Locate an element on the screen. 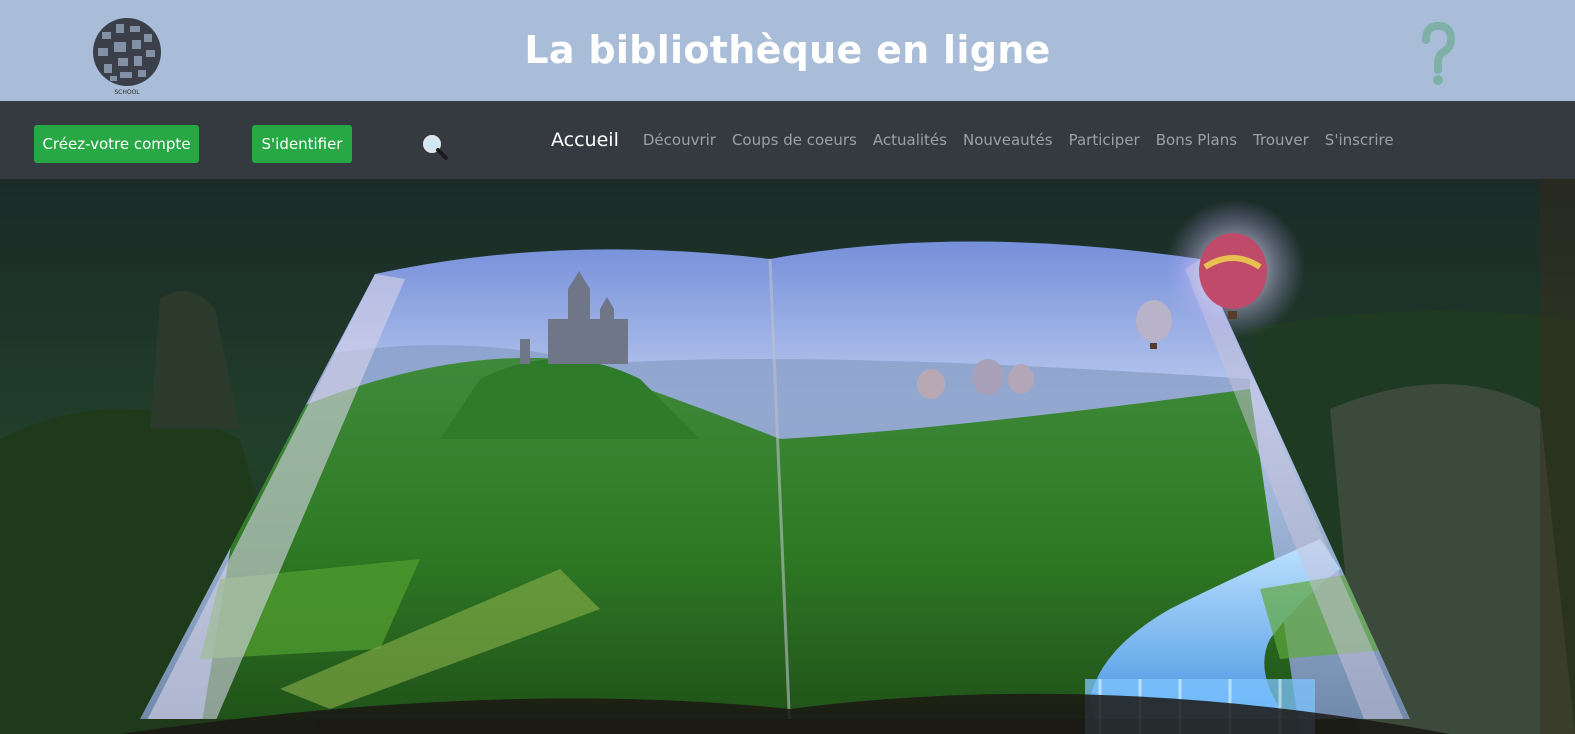 The height and width of the screenshot is (734, 1575). nav-item-trouver: Trouver is located at coordinates (1281, 140).